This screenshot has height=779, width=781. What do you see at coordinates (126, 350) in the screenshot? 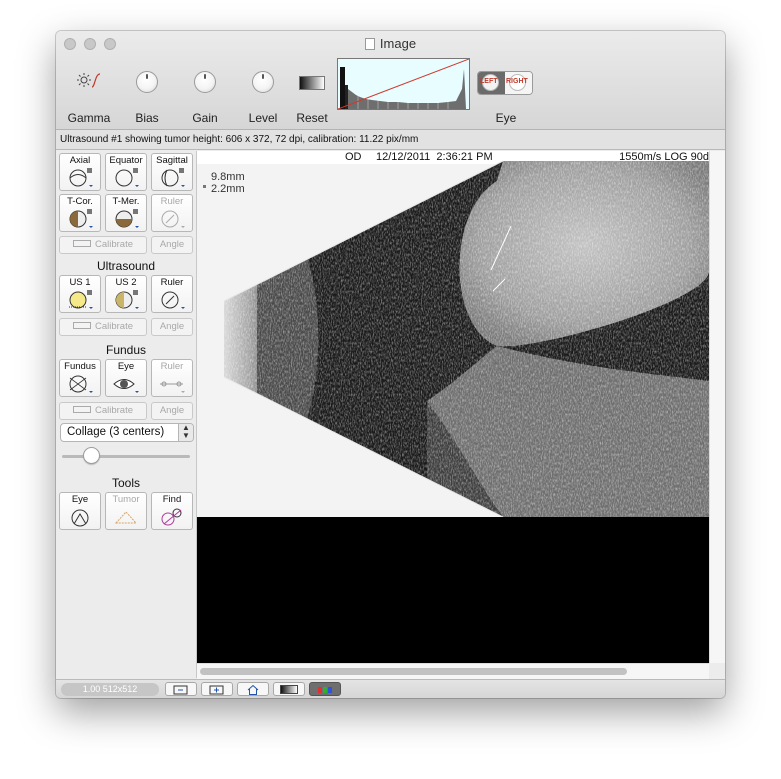
I see `fundus-section-title: Fundus` at bounding box center [126, 350].